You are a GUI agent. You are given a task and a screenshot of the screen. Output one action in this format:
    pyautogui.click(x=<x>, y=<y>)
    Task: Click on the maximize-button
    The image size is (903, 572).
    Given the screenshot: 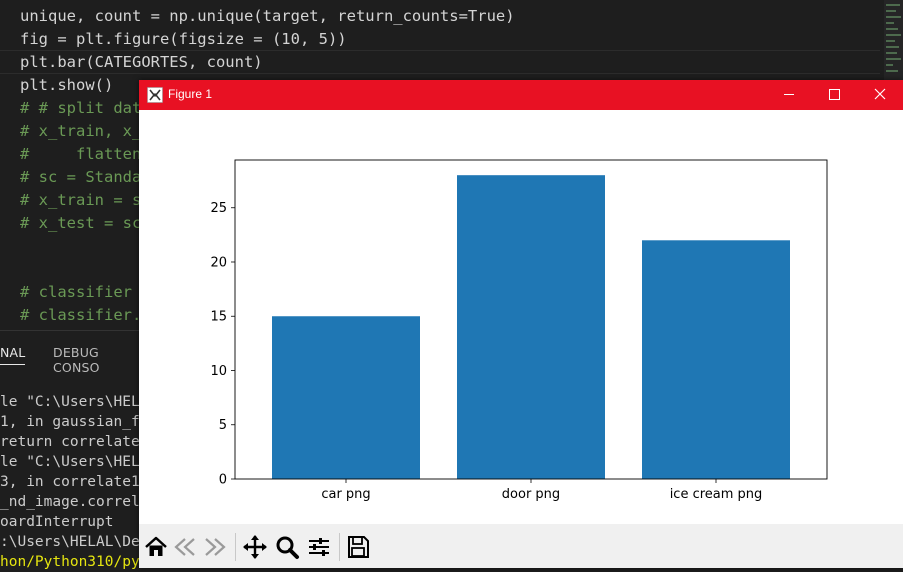 What is the action you would take?
    pyautogui.click(x=834, y=95)
    